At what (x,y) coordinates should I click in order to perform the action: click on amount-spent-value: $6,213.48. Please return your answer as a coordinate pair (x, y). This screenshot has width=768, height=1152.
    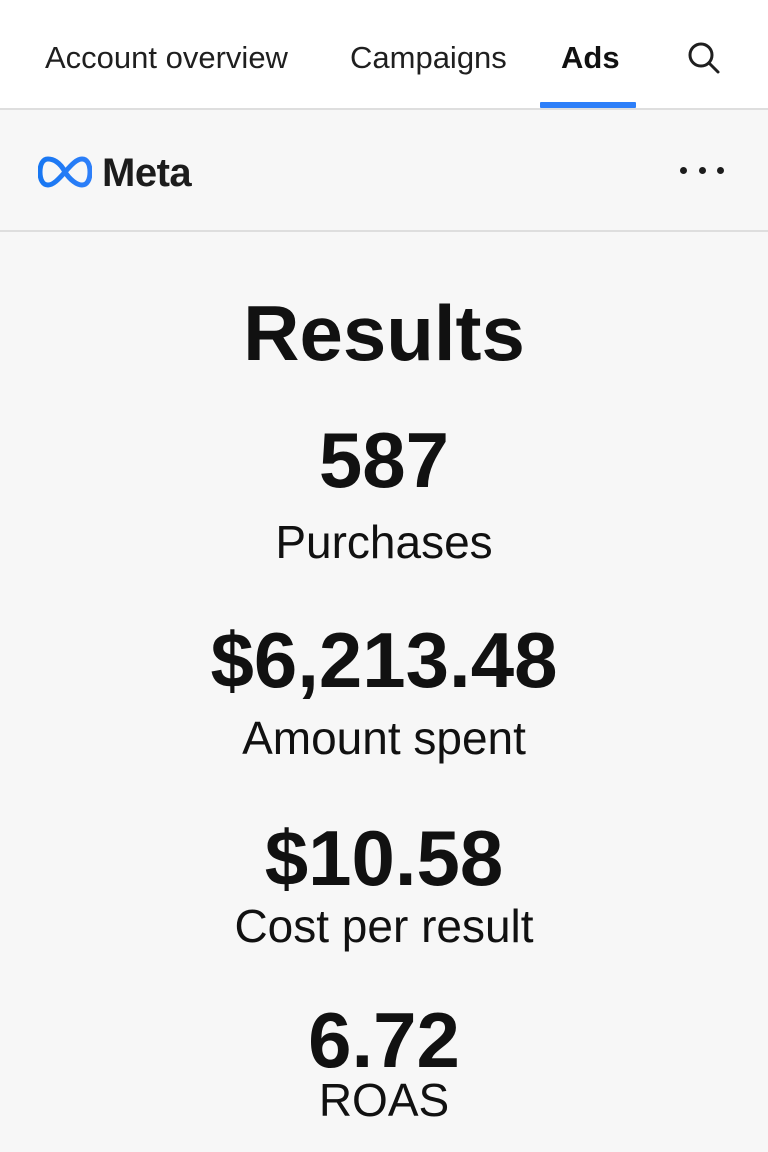
    Looking at the image, I should click on (384, 660).